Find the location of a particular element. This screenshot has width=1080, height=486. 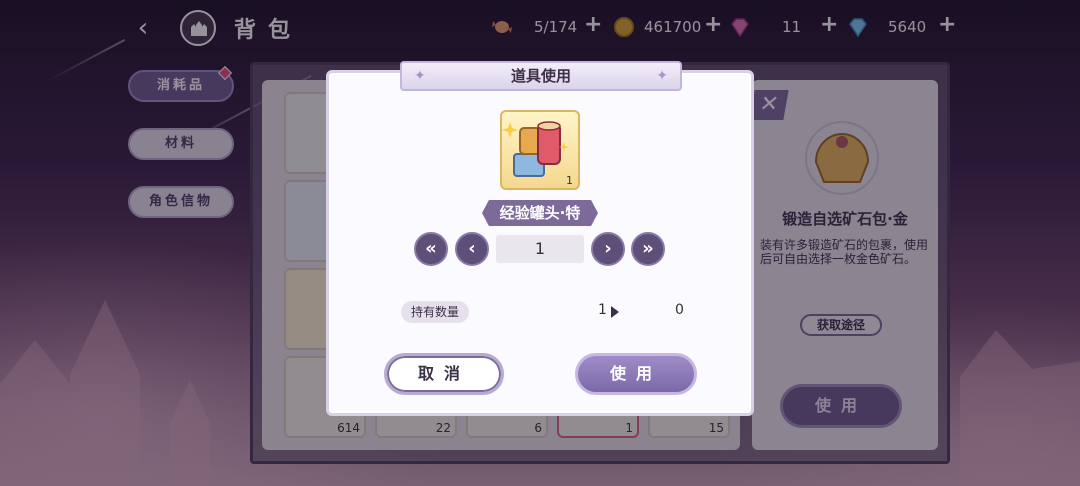

chevron-right-icon: › is located at coordinates (608, 248).